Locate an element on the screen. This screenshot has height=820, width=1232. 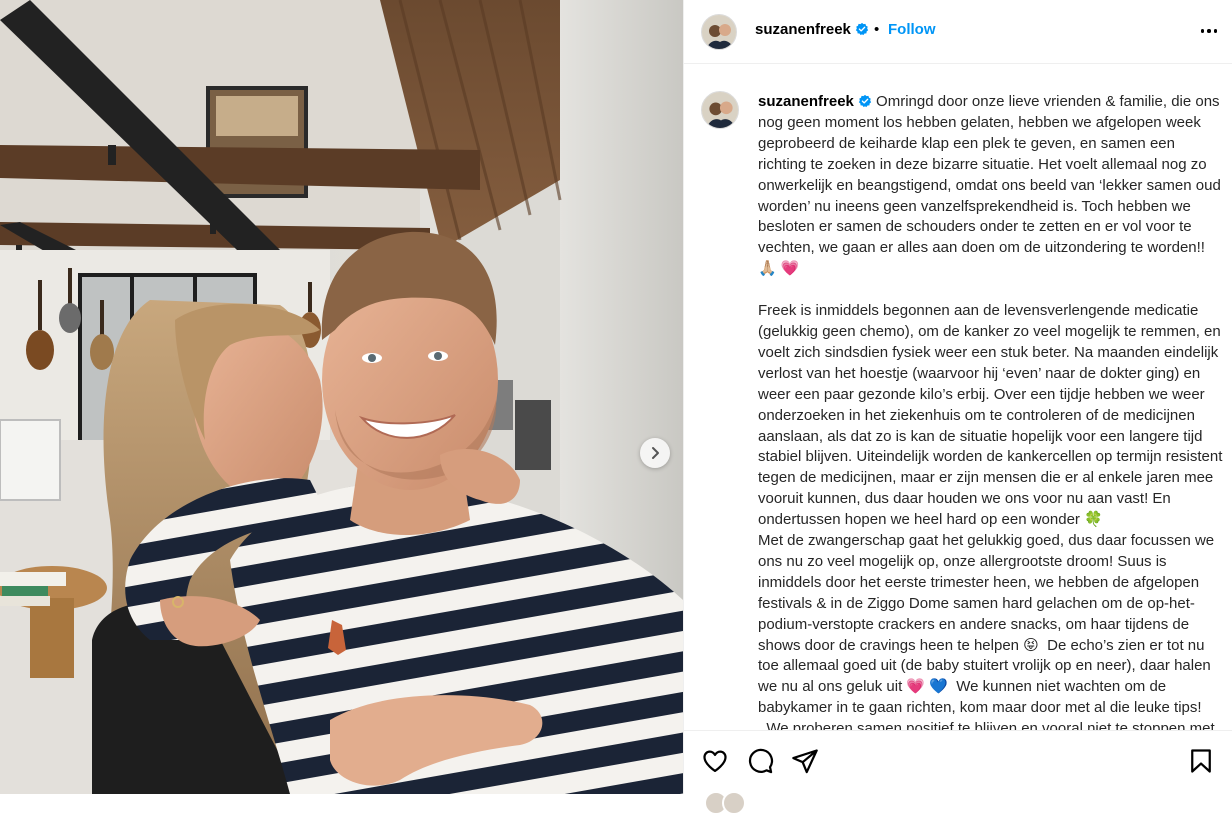
comment-button is located at coordinates (760, 761).